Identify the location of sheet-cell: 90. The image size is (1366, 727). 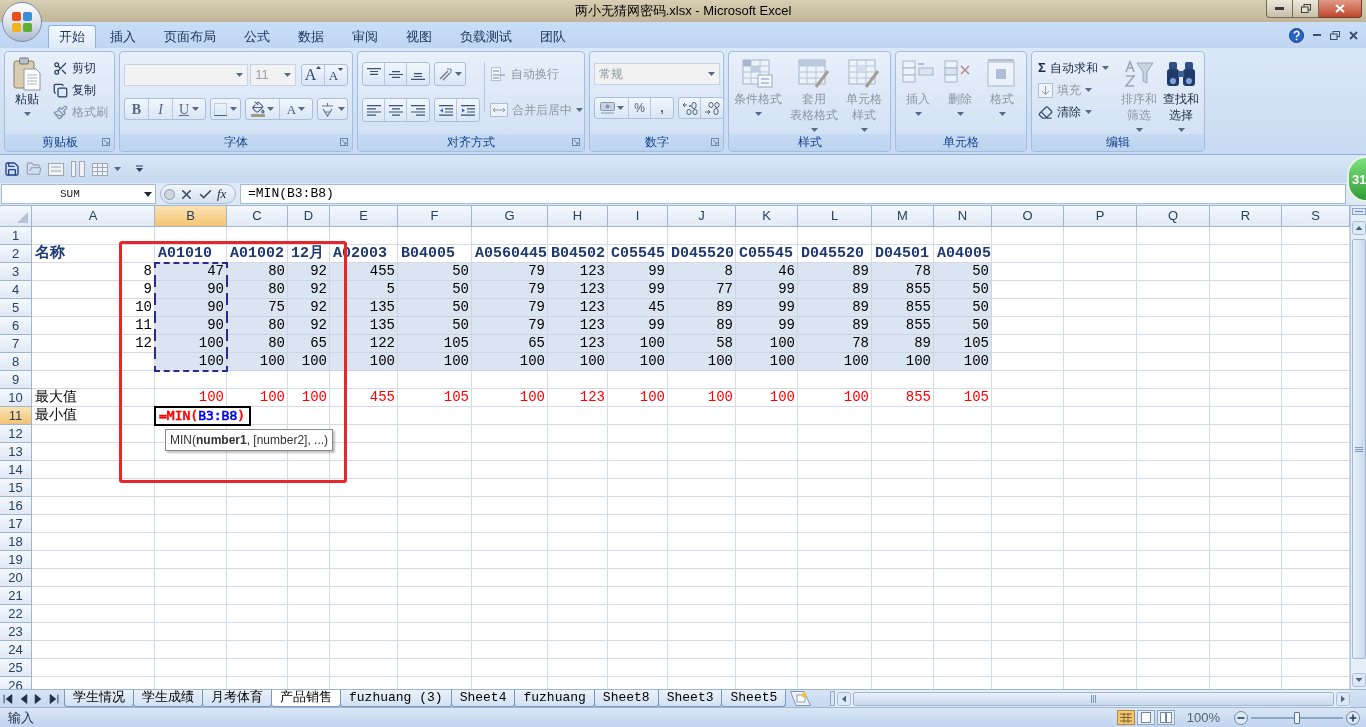
(191, 290).